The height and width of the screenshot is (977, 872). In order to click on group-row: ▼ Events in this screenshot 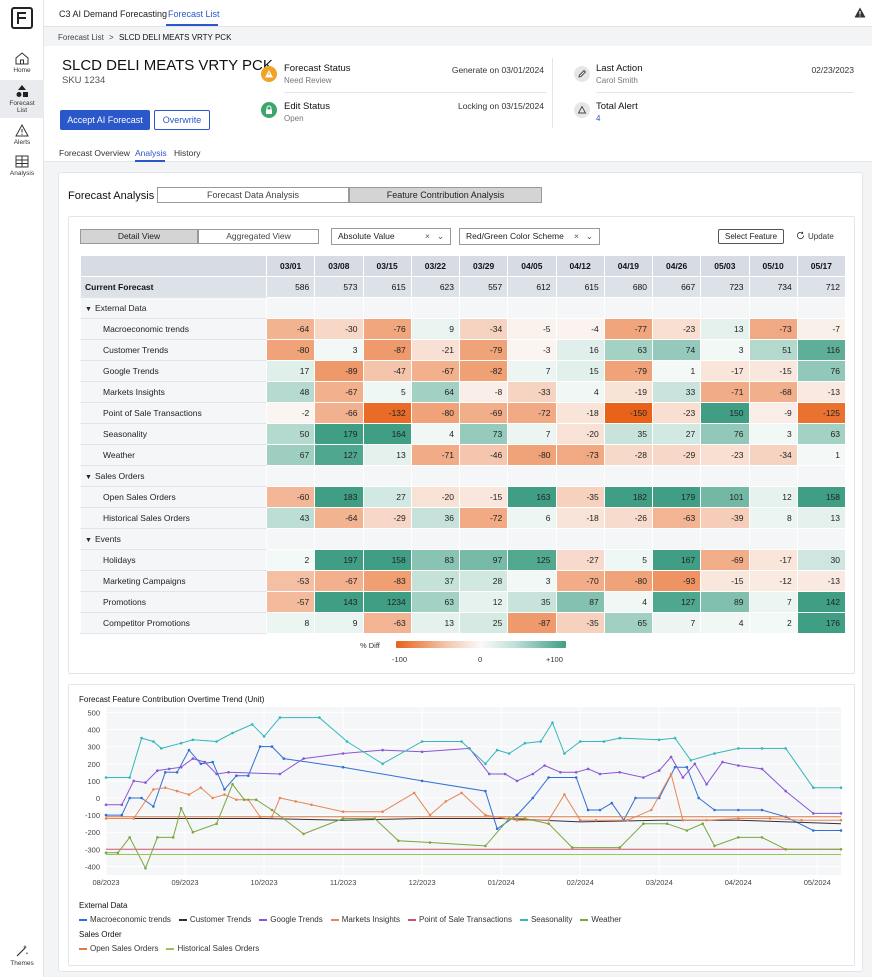, I will do `click(463, 539)`.